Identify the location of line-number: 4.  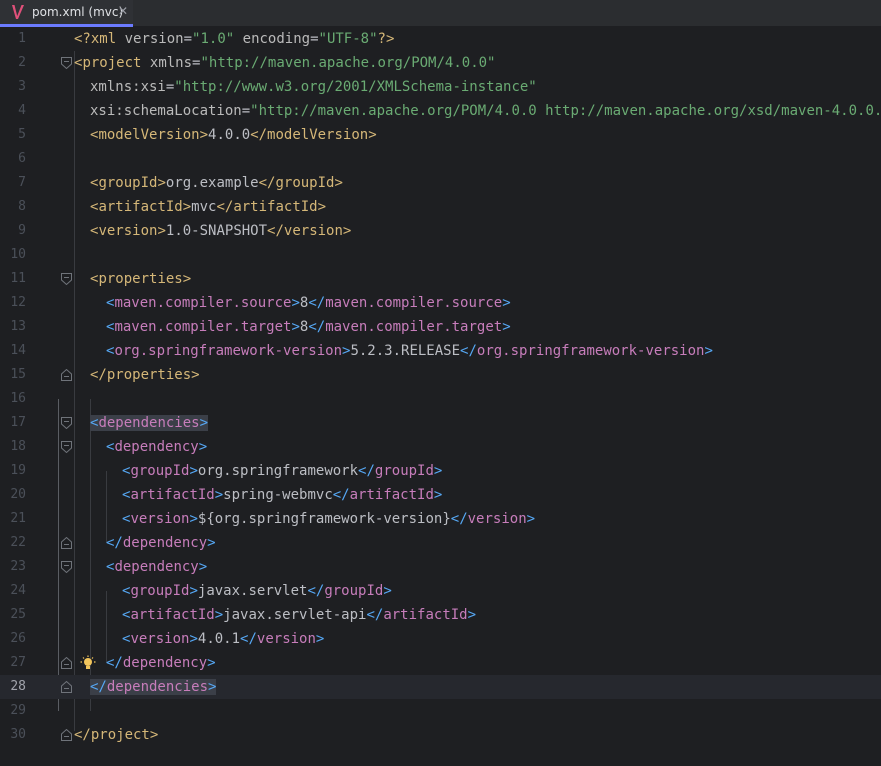
(22, 110).